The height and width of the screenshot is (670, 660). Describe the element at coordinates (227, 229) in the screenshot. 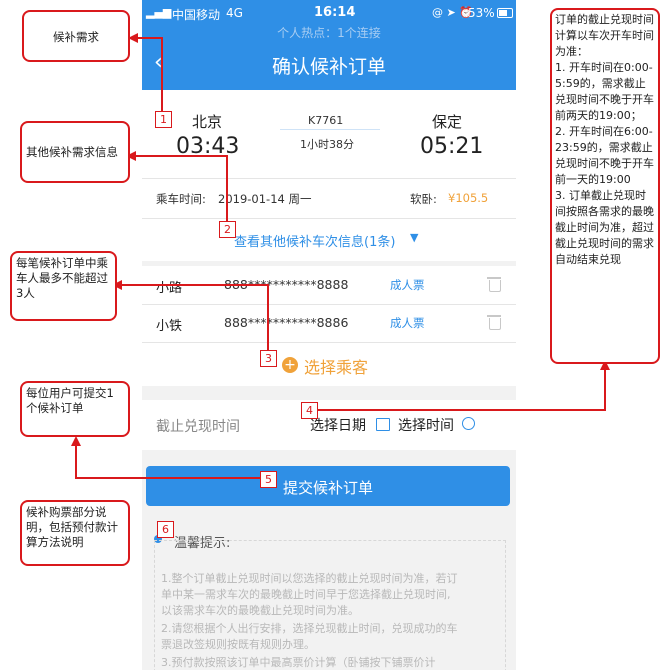

I see `marker-2: 2` at that location.